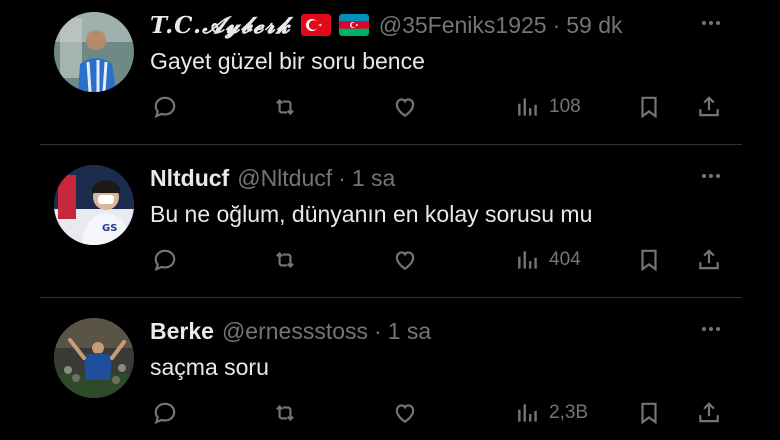 This screenshot has height=440, width=780. I want to click on display-name: T.C.𝓐𝔂𝓫𝓮𝓻𝓴, so click(220, 25).